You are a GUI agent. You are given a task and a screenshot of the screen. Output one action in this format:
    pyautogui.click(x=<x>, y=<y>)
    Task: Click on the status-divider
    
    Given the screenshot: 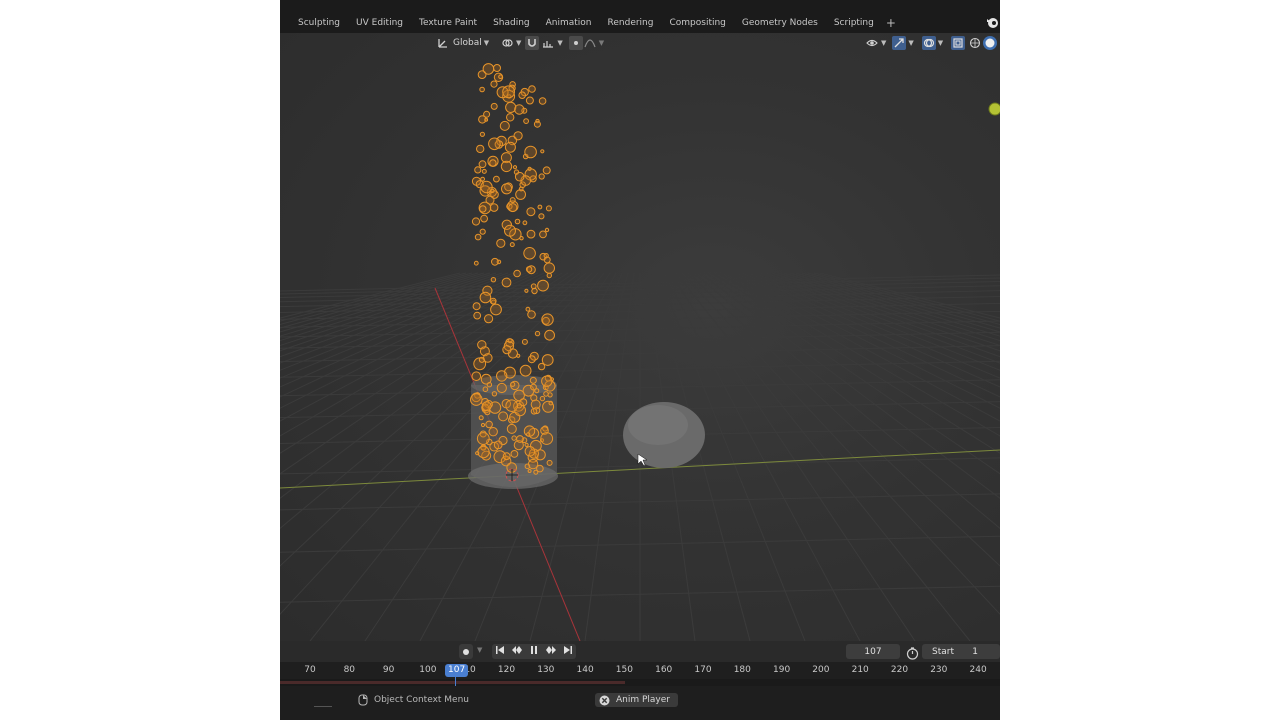 What is the action you would take?
    pyautogui.click(x=323, y=706)
    